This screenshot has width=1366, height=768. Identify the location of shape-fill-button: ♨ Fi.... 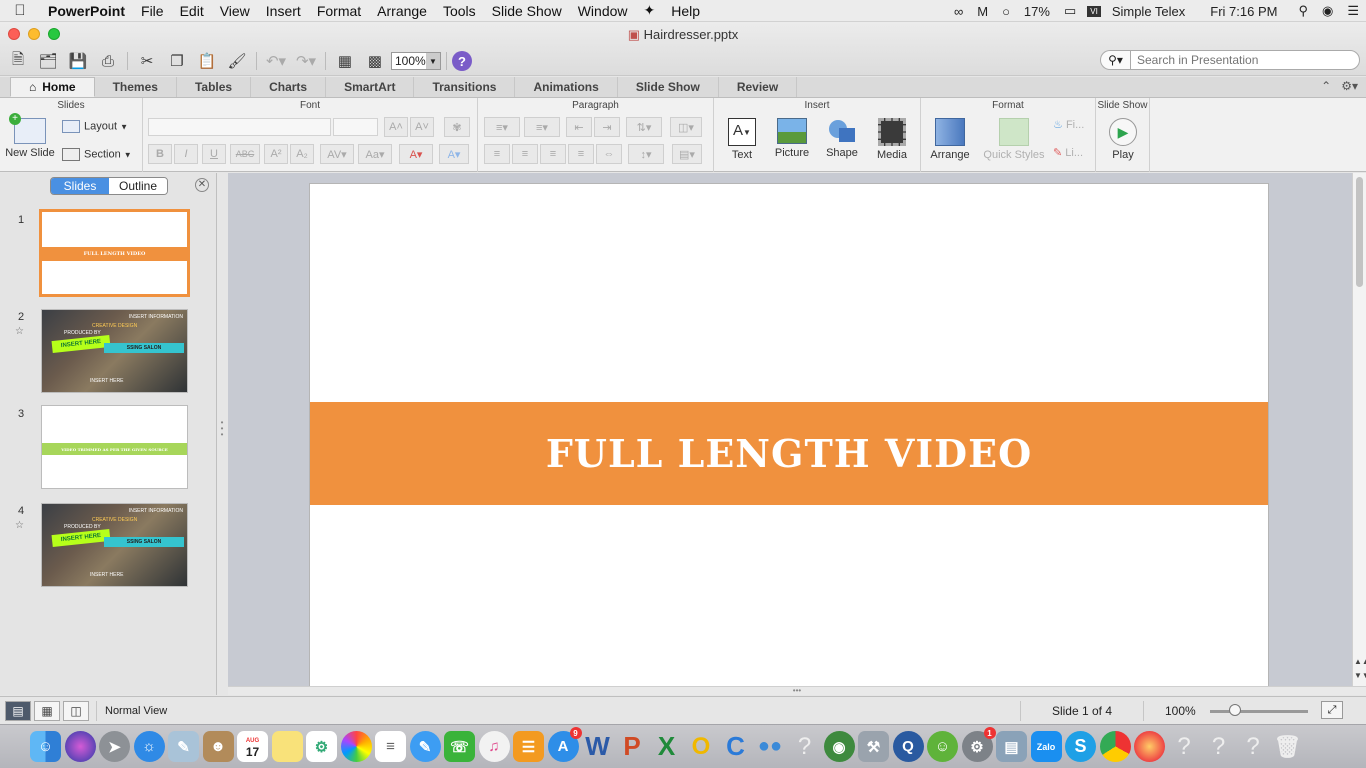
(1073, 124).